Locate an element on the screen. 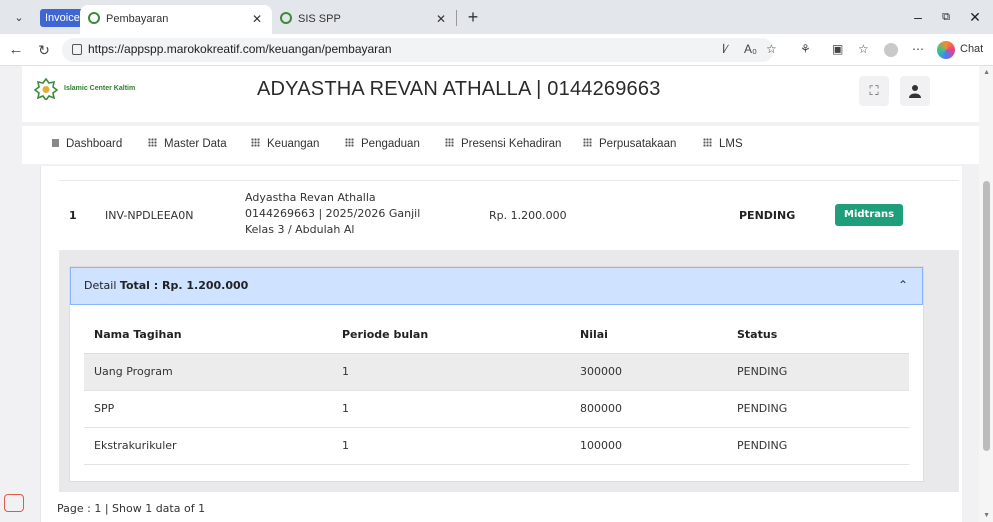 The height and width of the screenshot is (522, 993). favorite-star-icon: ☆ is located at coordinates (771, 49).